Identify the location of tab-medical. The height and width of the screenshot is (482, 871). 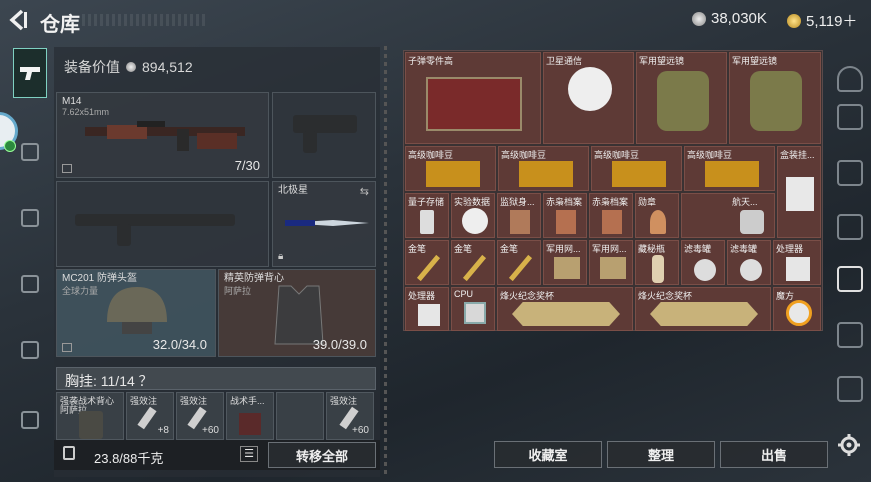
(30, 350).